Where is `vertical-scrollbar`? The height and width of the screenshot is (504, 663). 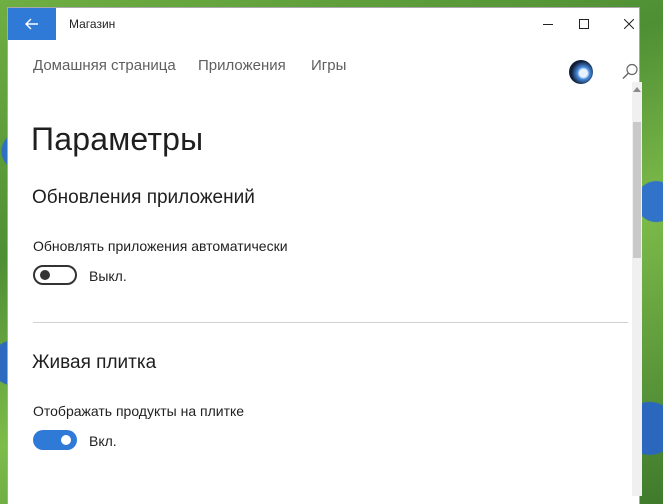 vertical-scrollbar is located at coordinates (637, 289).